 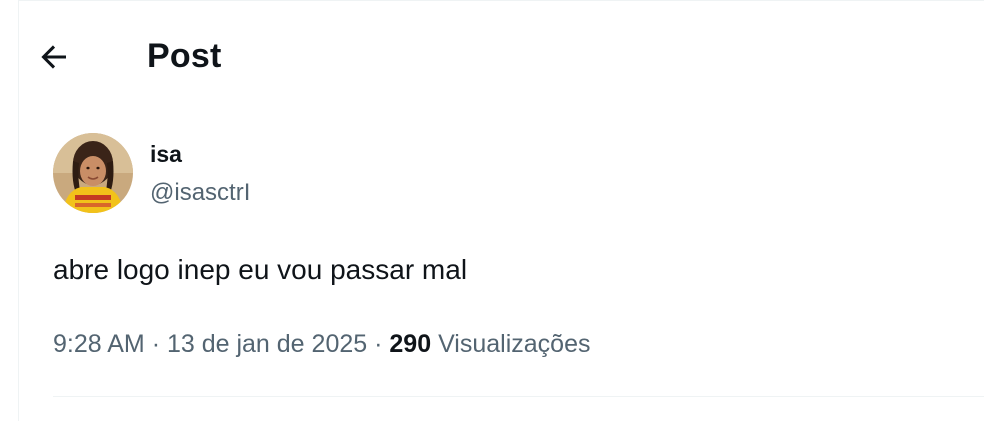 What do you see at coordinates (18, 210) in the screenshot?
I see `column-border` at bounding box center [18, 210].